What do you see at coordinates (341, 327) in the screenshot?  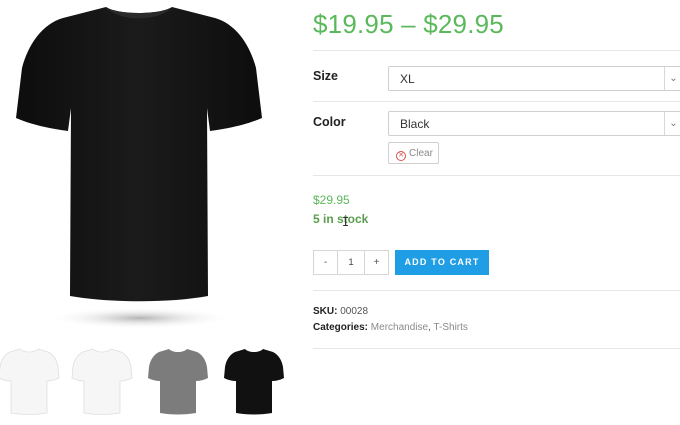 I see `categories-label: Categories:` at bounding box center [341, 327].